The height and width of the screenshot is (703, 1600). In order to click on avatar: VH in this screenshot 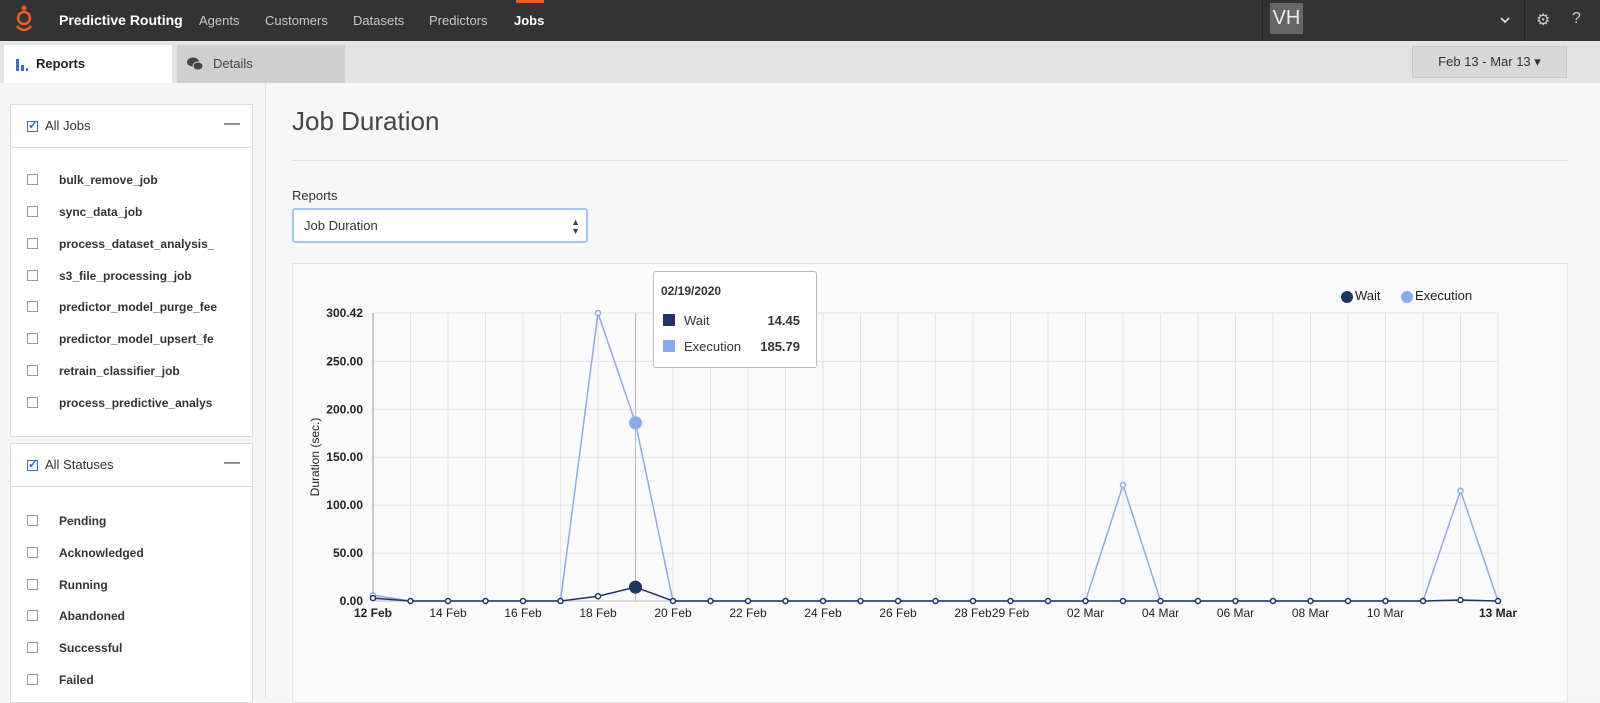, I will do `click(1286, 18)`.